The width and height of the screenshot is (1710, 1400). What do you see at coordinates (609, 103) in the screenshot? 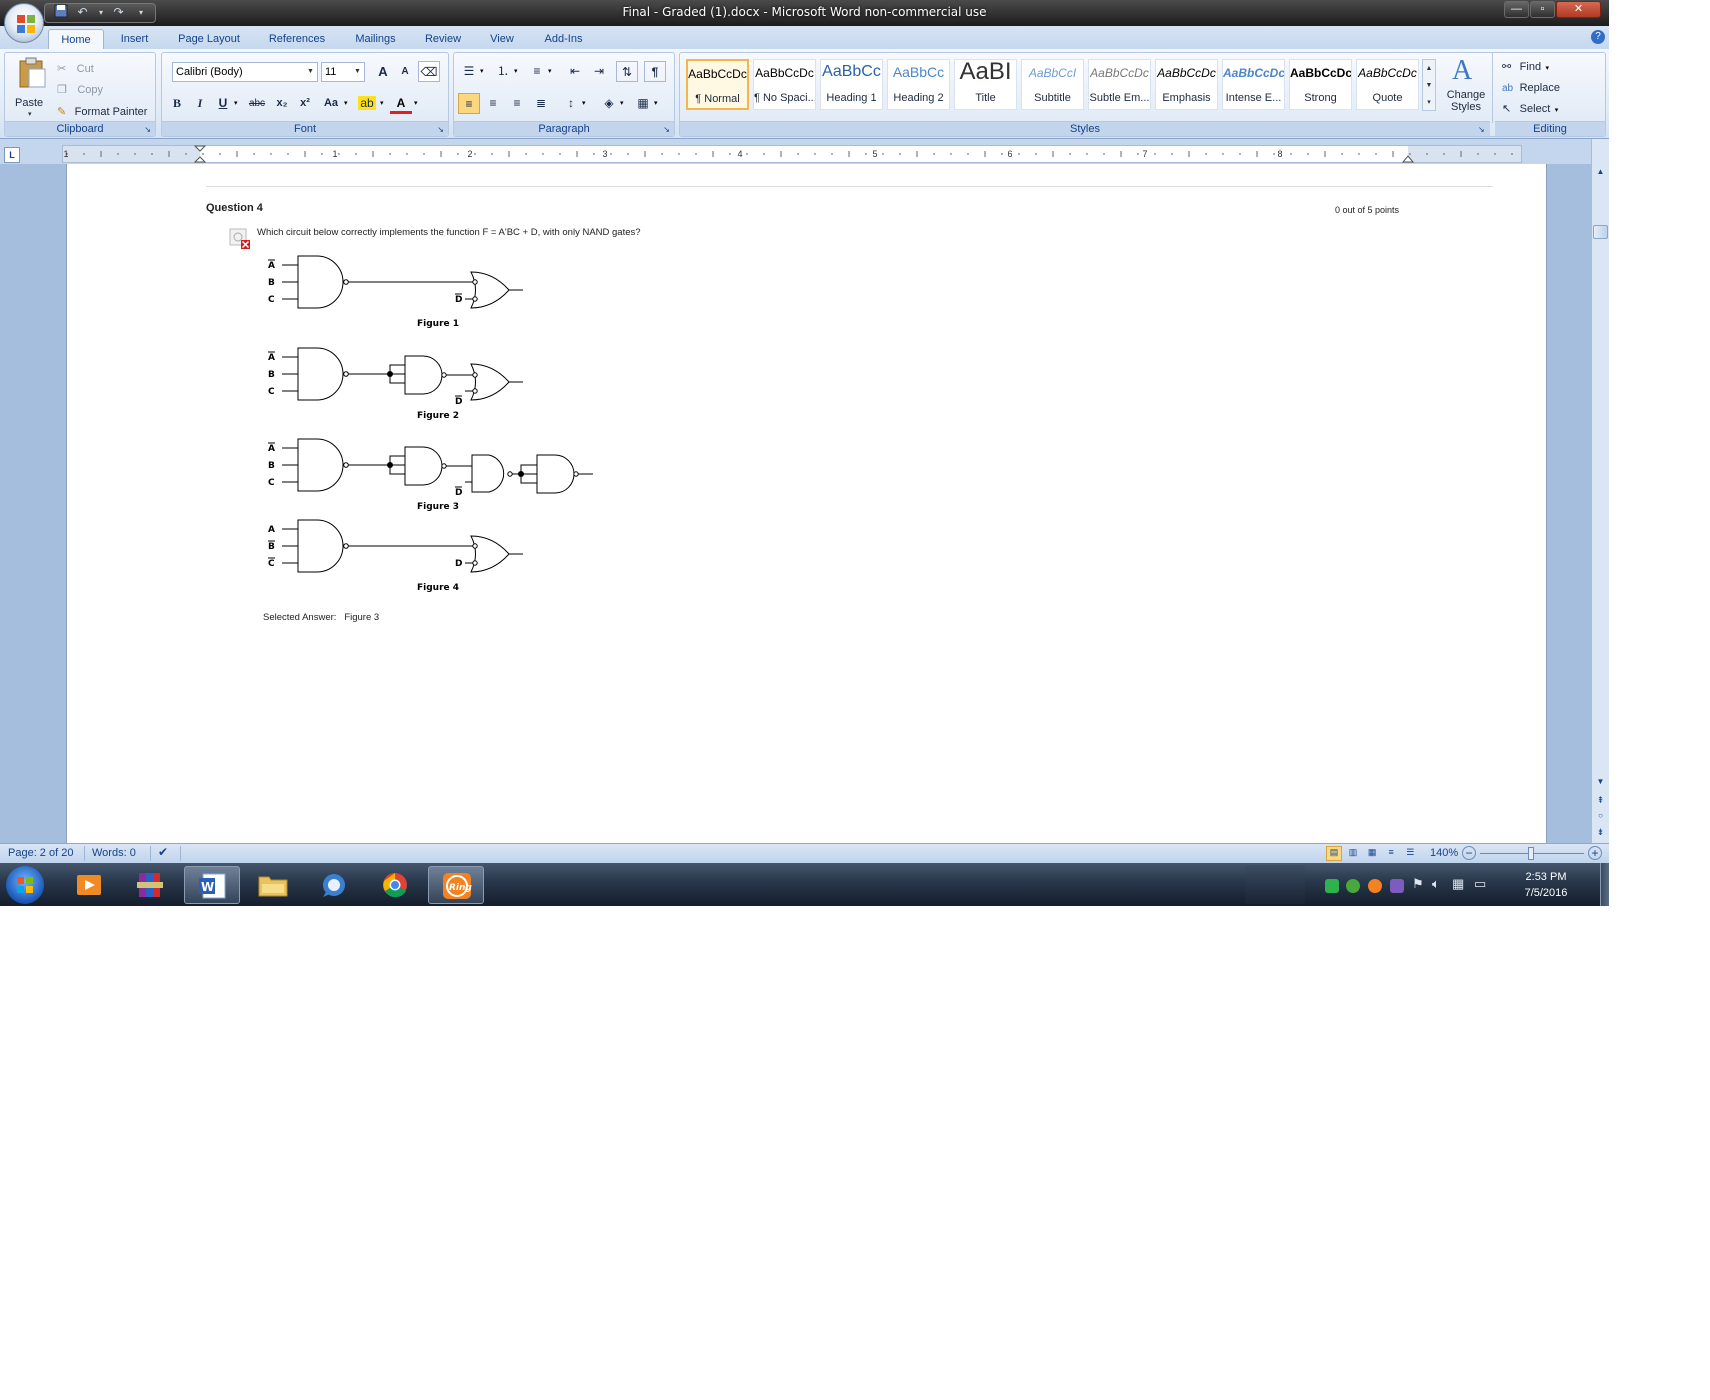
I see `shading-icon: ◈` at bounding box center [609, 103].